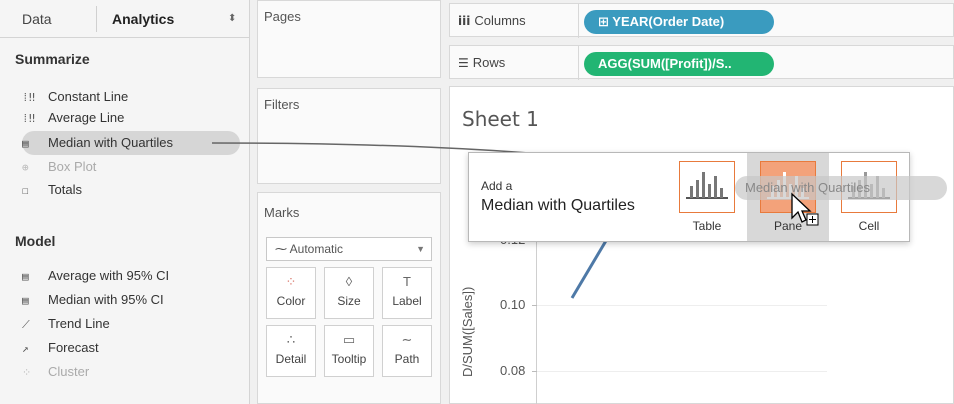 The height and width of the screenshot is (404, 954). What do you see at coordinates (106, 299) in the screenshot?
I see `analytics-item-label: Median with 95% CI` at bounding box center [106, 299].